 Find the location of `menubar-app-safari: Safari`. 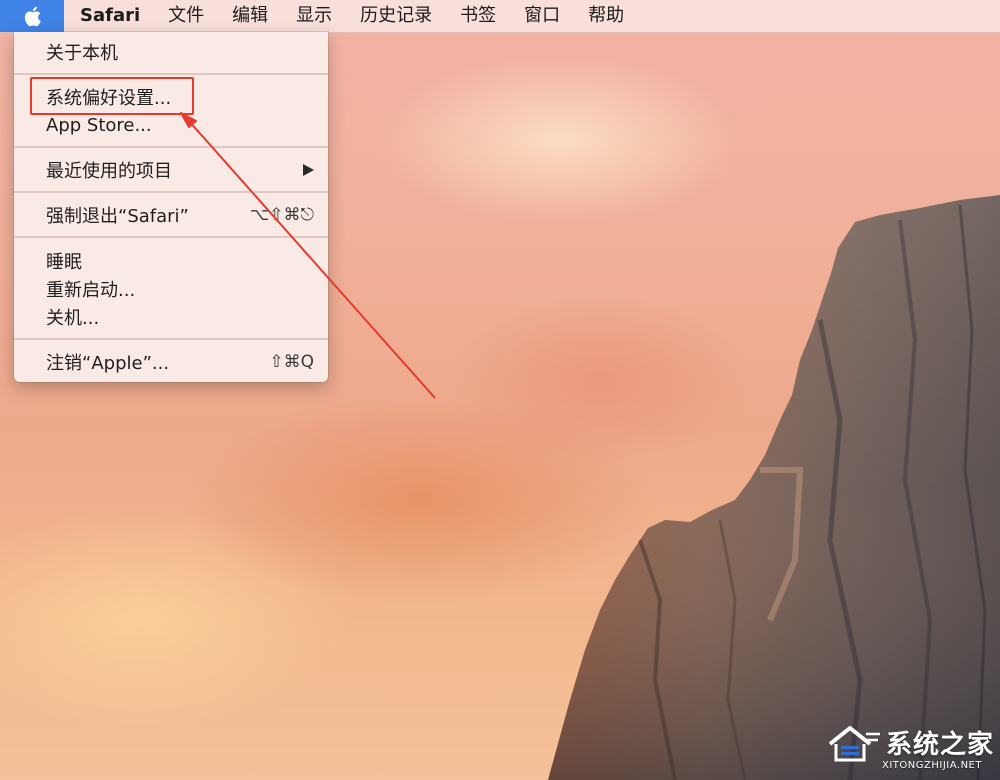

menubar-app-safari: Safari is located at coordinates (109, 16).